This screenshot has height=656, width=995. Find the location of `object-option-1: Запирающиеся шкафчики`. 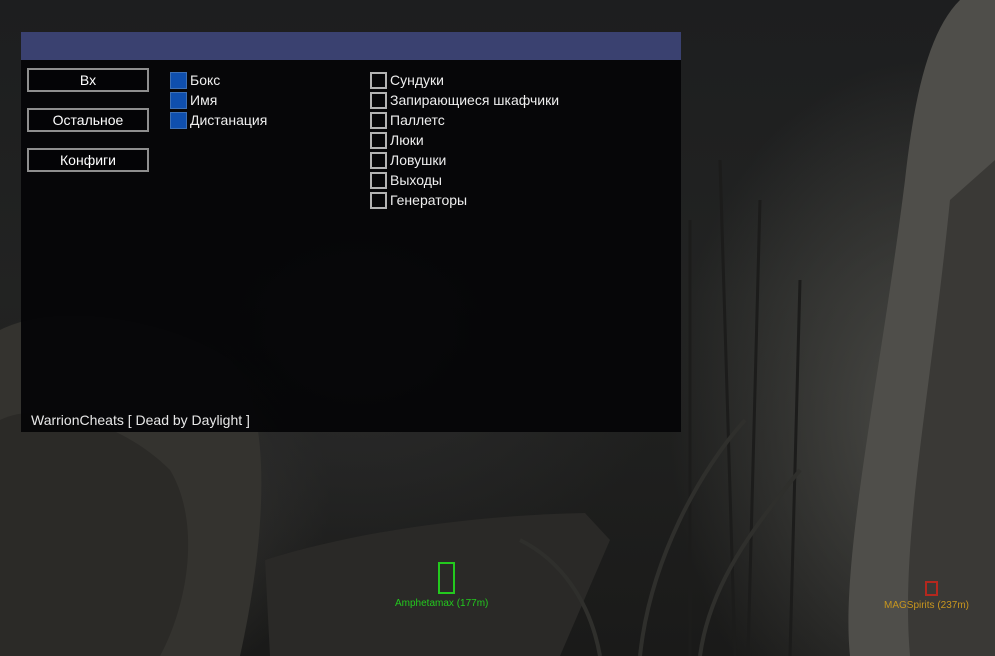

object-option-1: Запирающиеся шкафчики is located at coordinates (464, 100).